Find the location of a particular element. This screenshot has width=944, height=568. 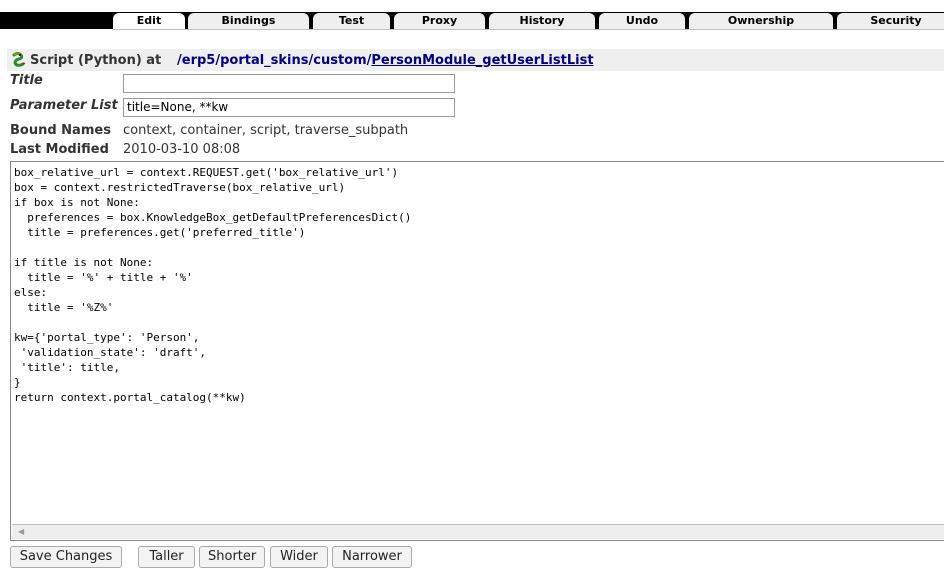

scroll-left-icon: ◀ is located at coordinates (21, 531).